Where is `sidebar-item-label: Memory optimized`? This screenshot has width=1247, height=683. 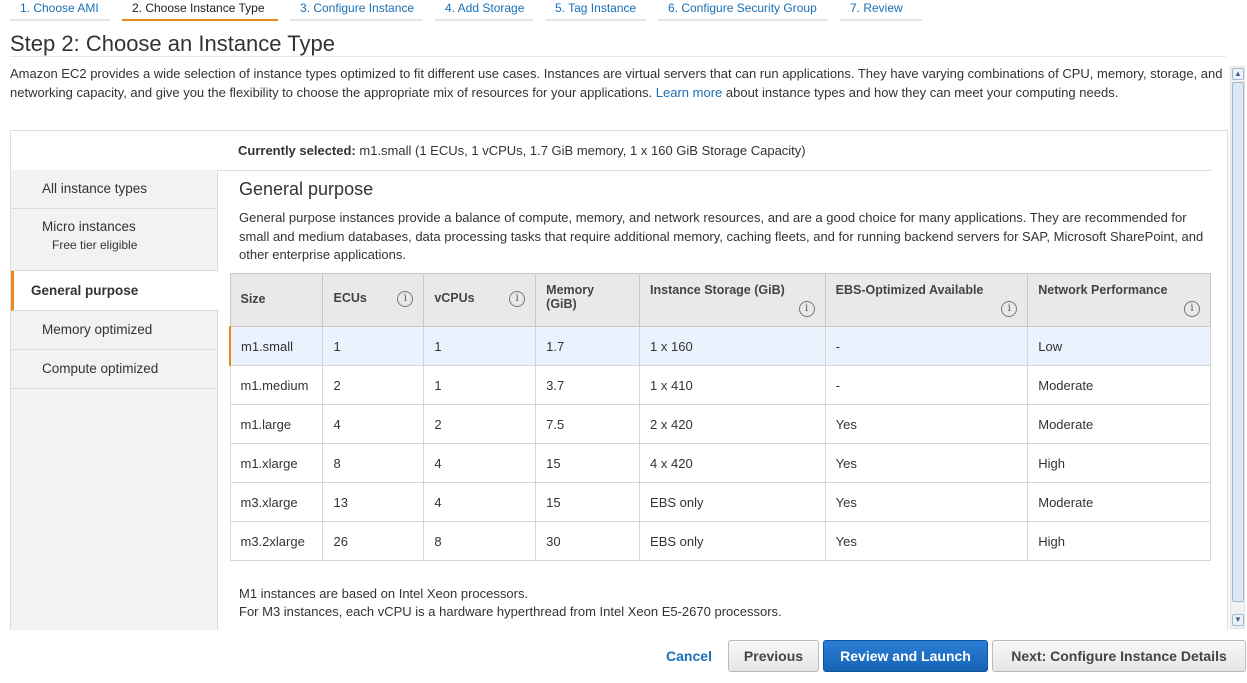
sidebar-item-label: Memory optimized is located at coordinates (97, 329).